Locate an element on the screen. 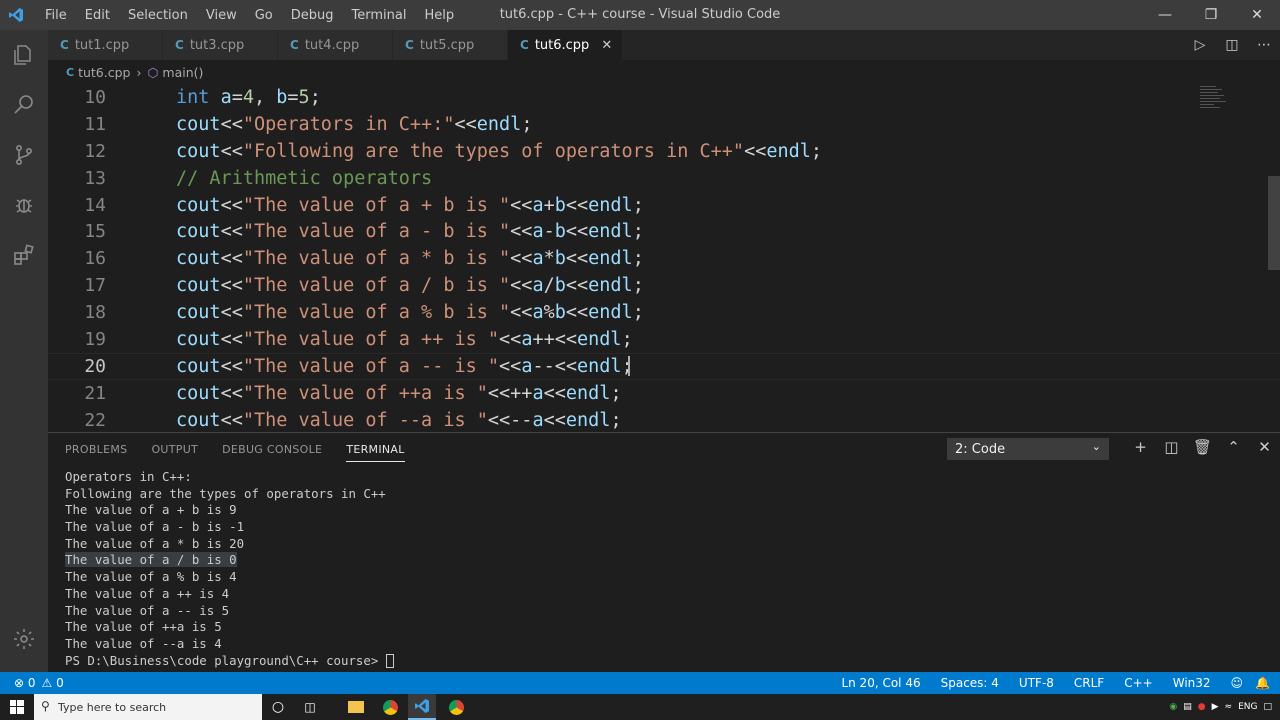 Image resolution: width=1280 pixels, height=720 pixels. close-tab-icon: ✕ is located at coordinates (606, 45).